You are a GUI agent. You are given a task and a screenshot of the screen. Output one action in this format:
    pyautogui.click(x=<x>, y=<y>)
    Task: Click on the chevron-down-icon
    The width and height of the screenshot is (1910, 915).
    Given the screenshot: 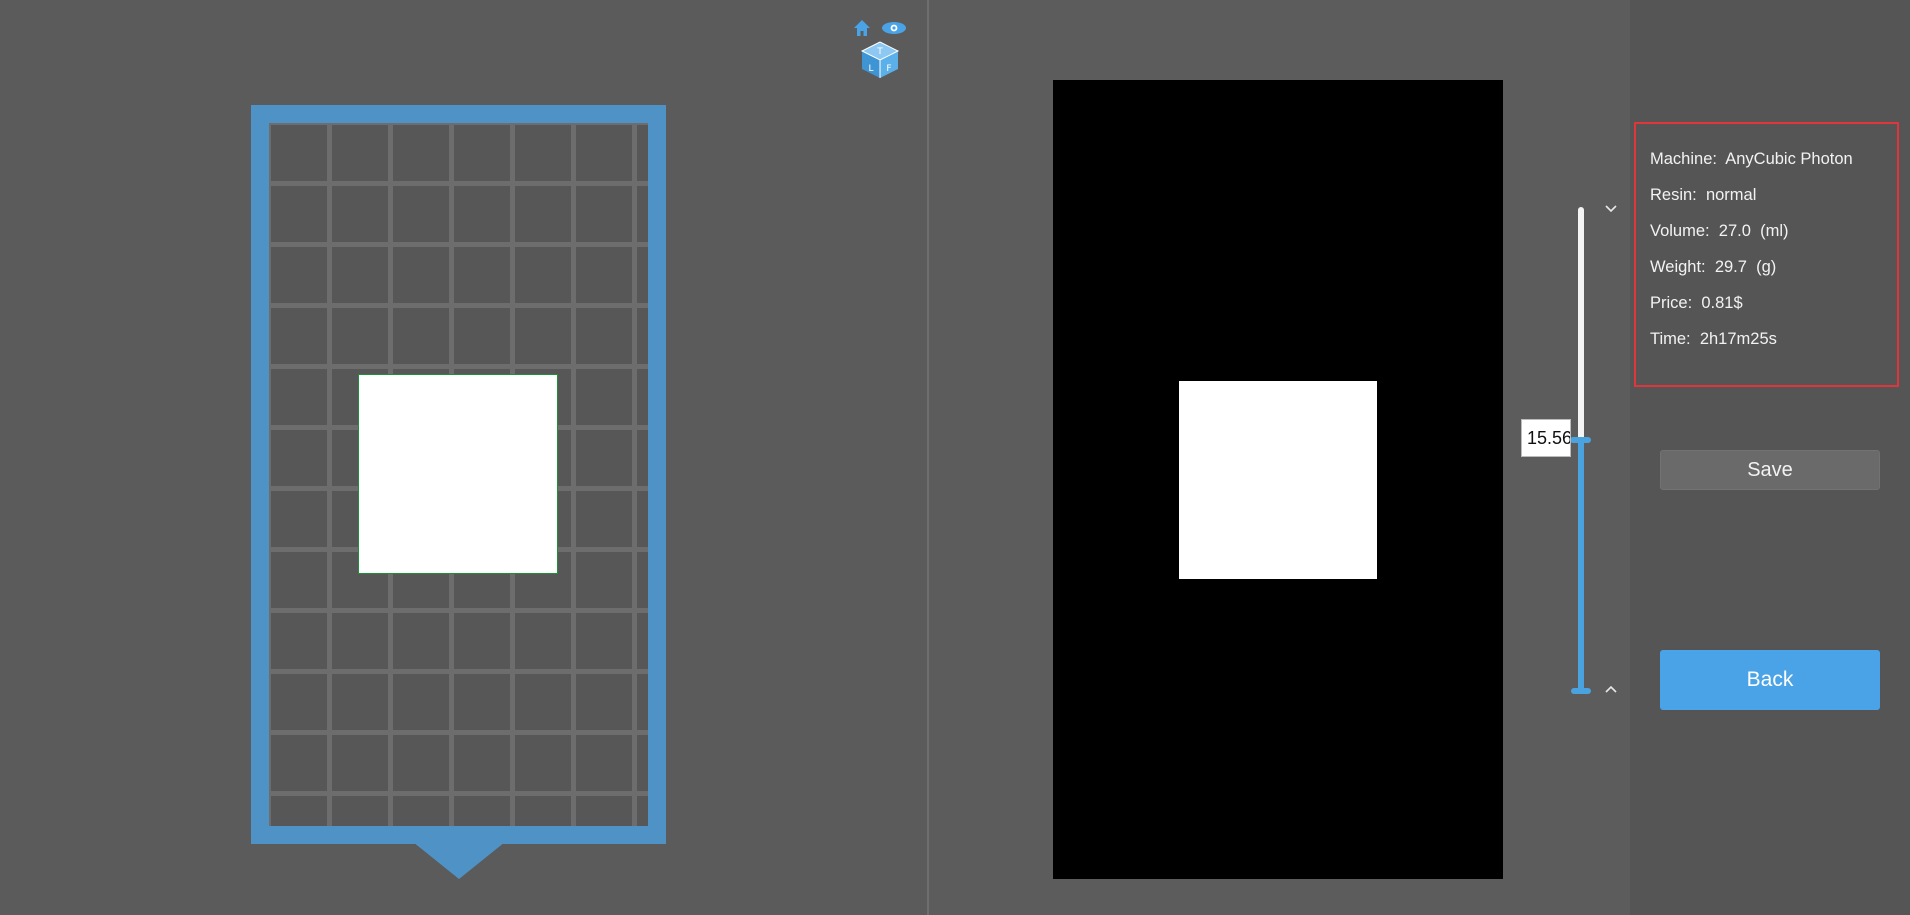 What is the action you would take?
    pyautogui.click(x=1611, y=209)
    